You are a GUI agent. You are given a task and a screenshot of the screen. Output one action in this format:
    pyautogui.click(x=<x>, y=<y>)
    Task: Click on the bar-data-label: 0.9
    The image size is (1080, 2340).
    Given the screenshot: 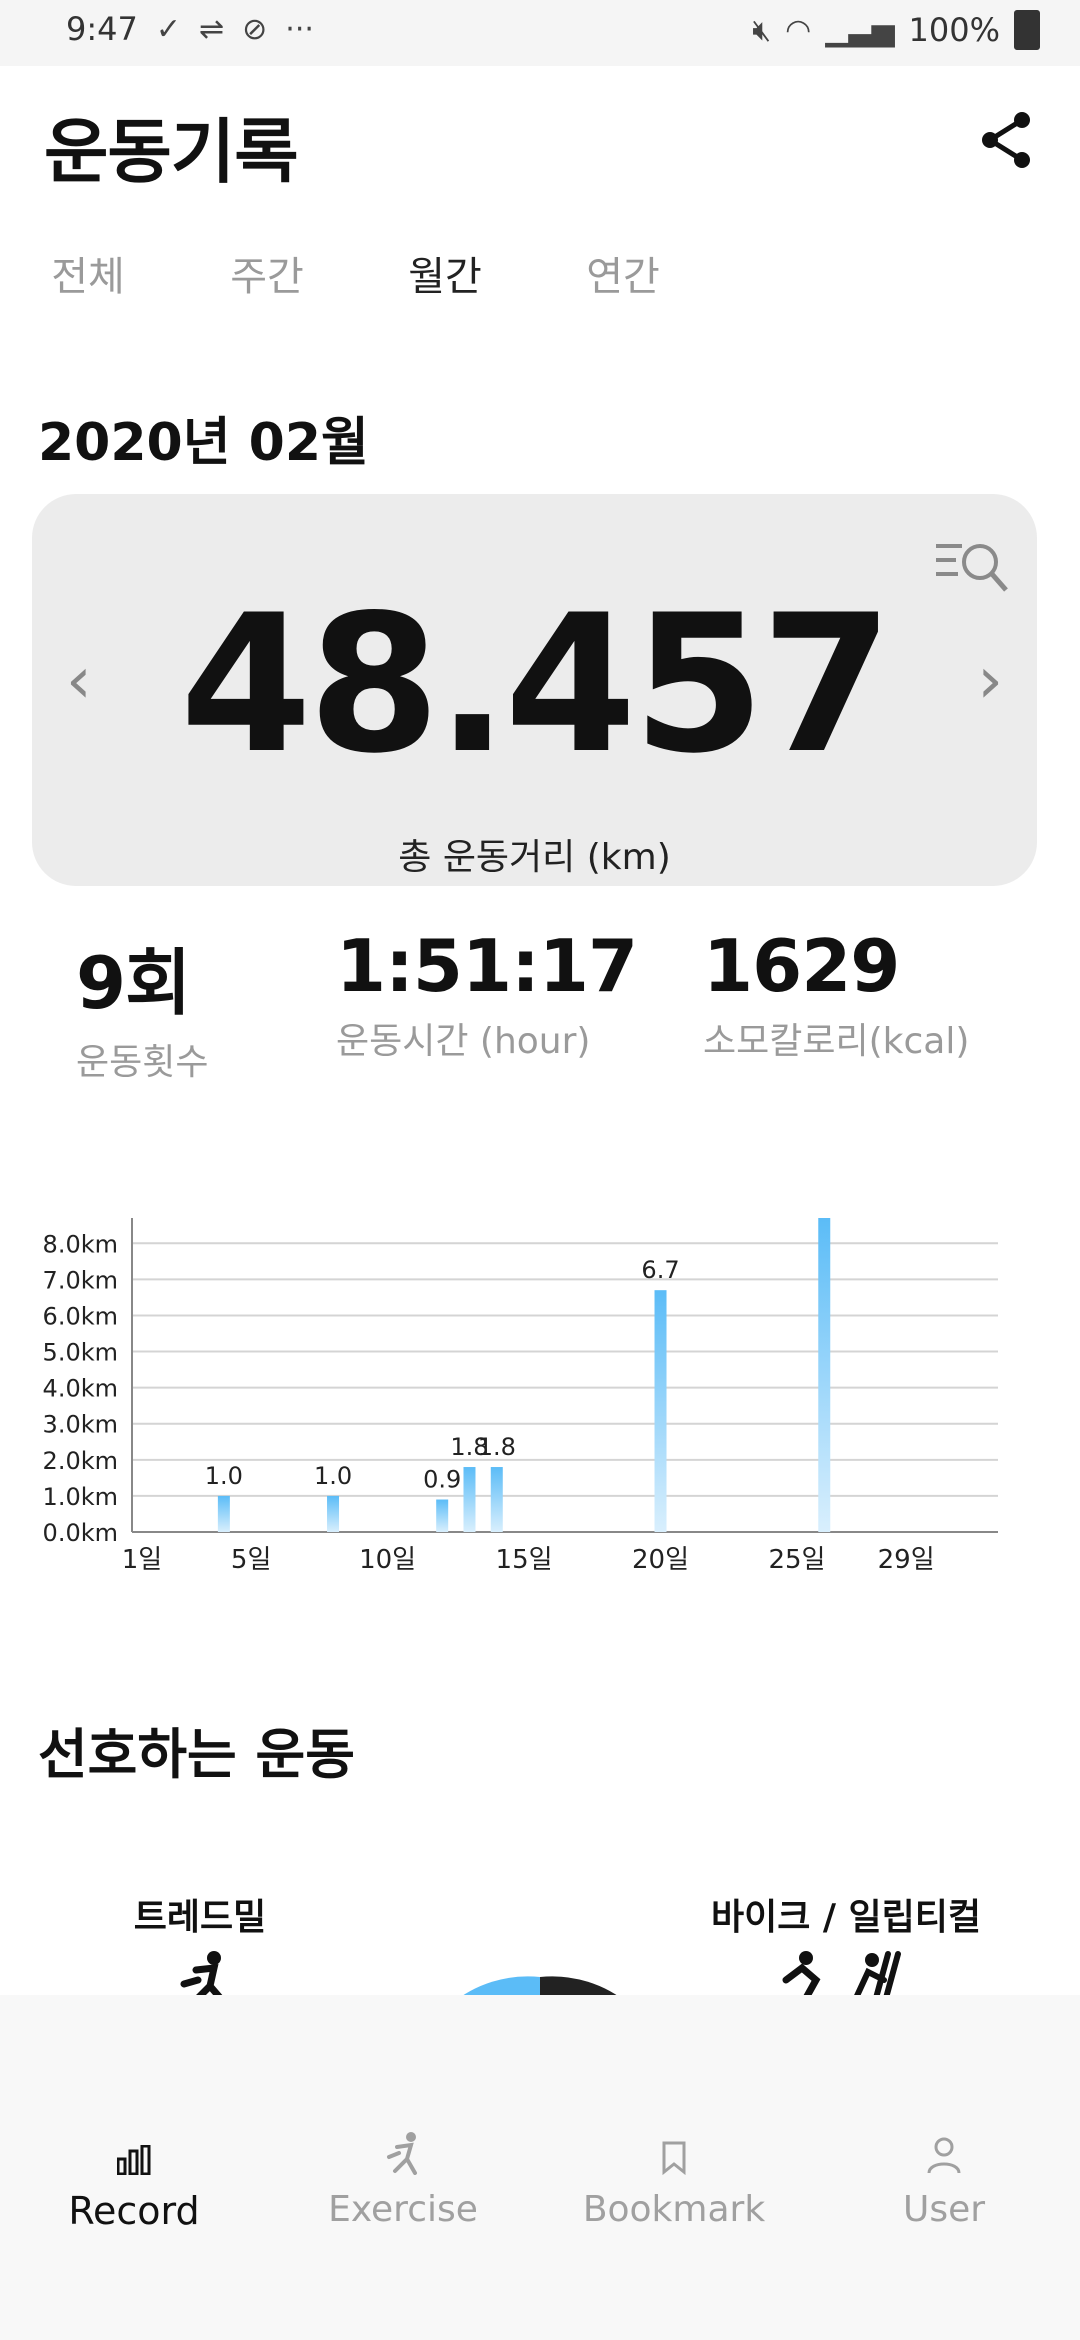 What is the action you would take?
    pyautogui.click(x=442, y=1480)
    